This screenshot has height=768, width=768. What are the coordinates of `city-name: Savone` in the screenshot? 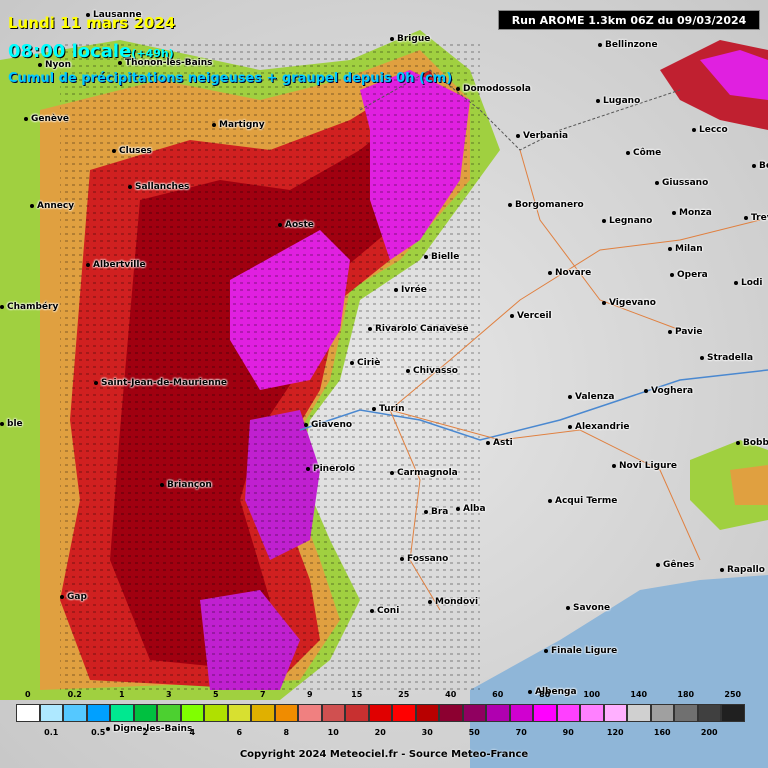 It's located at (592, 608).